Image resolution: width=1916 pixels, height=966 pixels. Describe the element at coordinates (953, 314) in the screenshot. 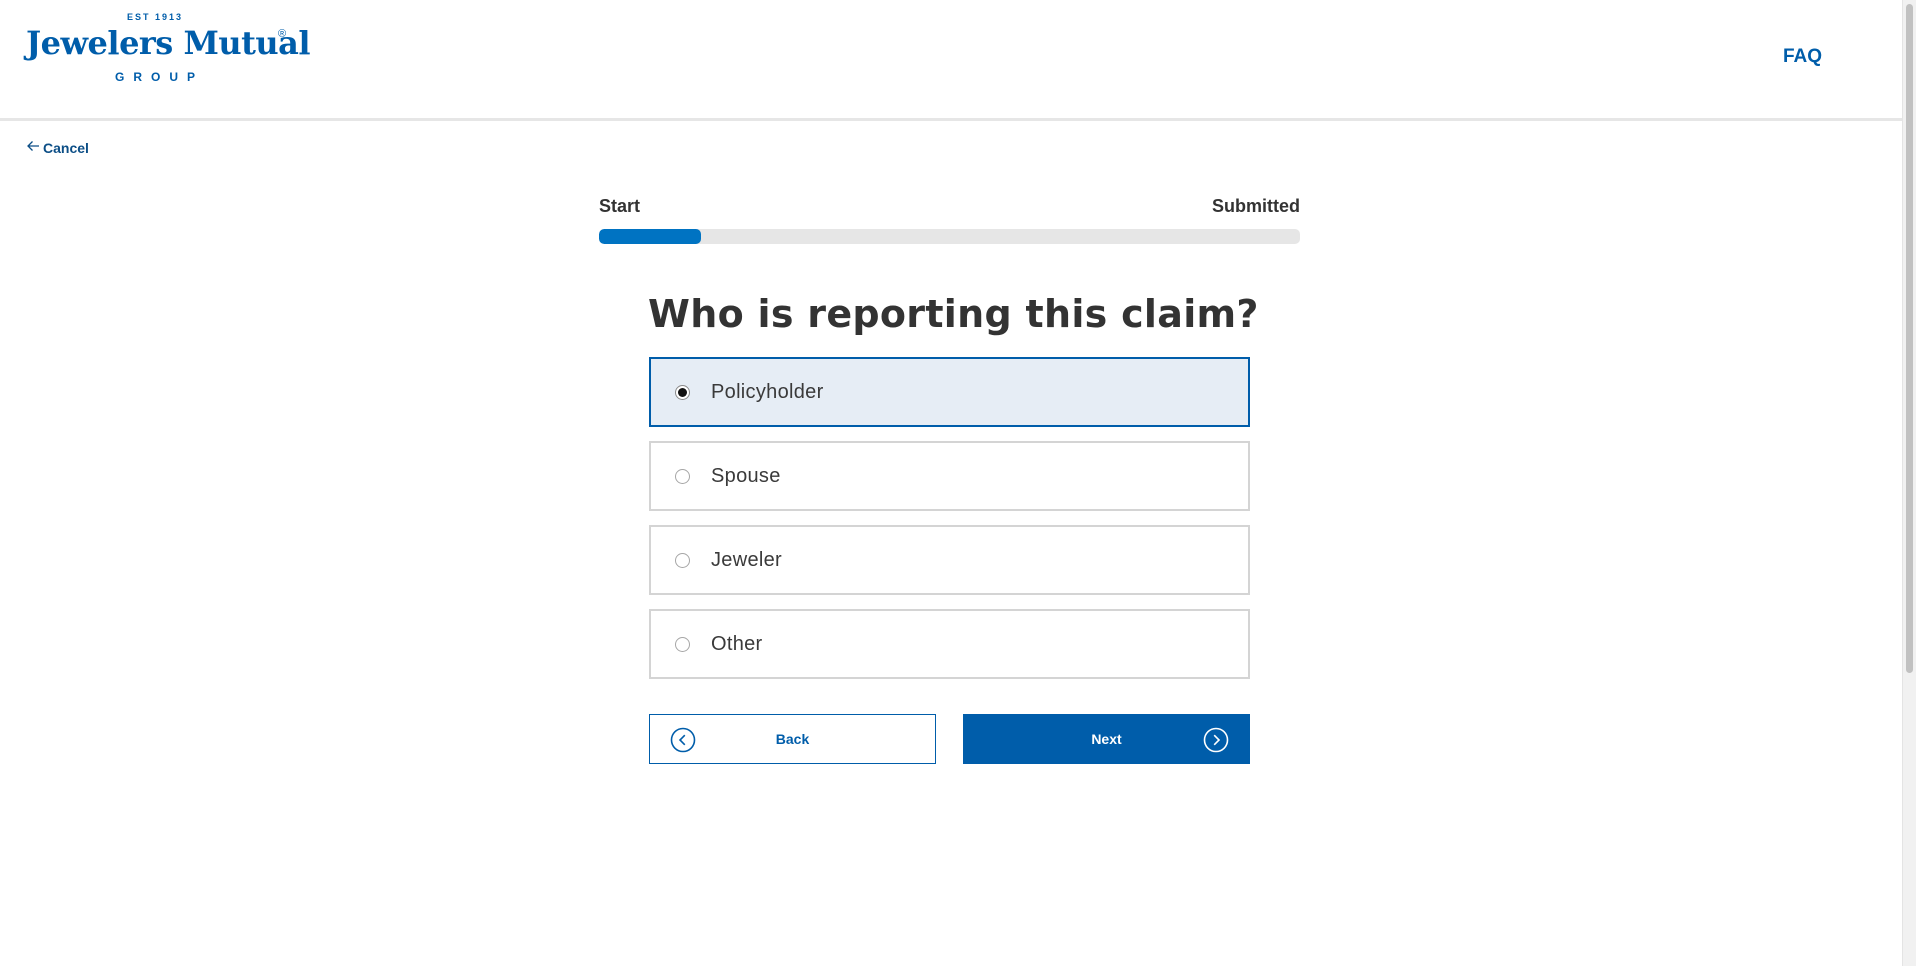

I see `question-title: Who is reporting this claim?` at that location.